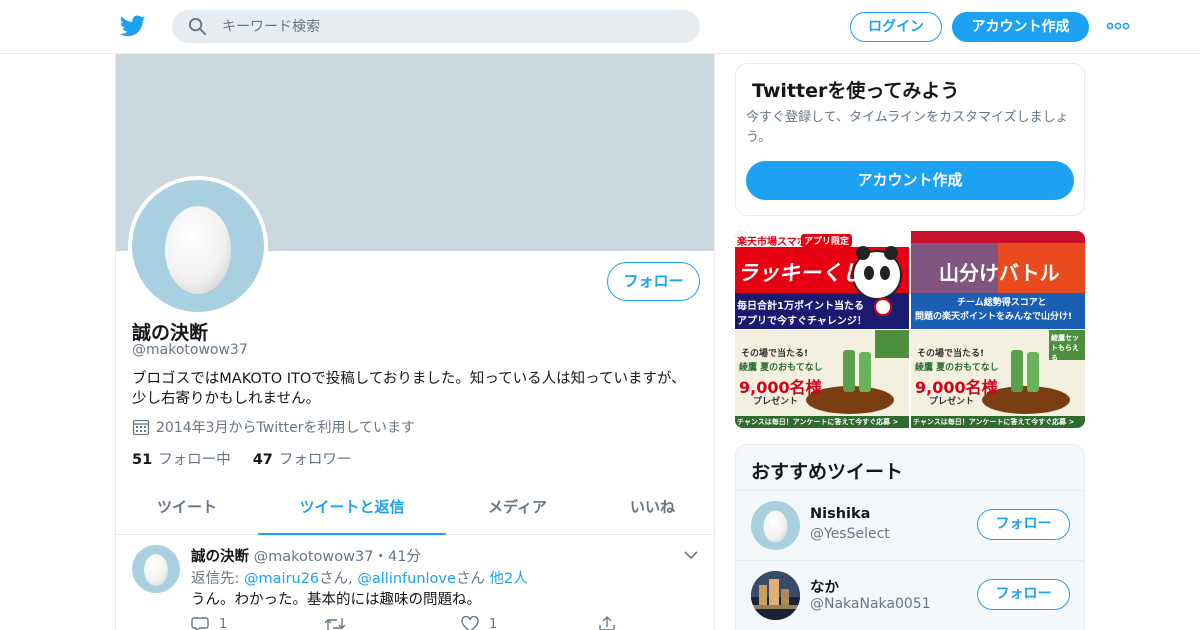 The width and height of the screenshot is (1200, 630). I want to click on more-dots-icon, so click(1118, 26).